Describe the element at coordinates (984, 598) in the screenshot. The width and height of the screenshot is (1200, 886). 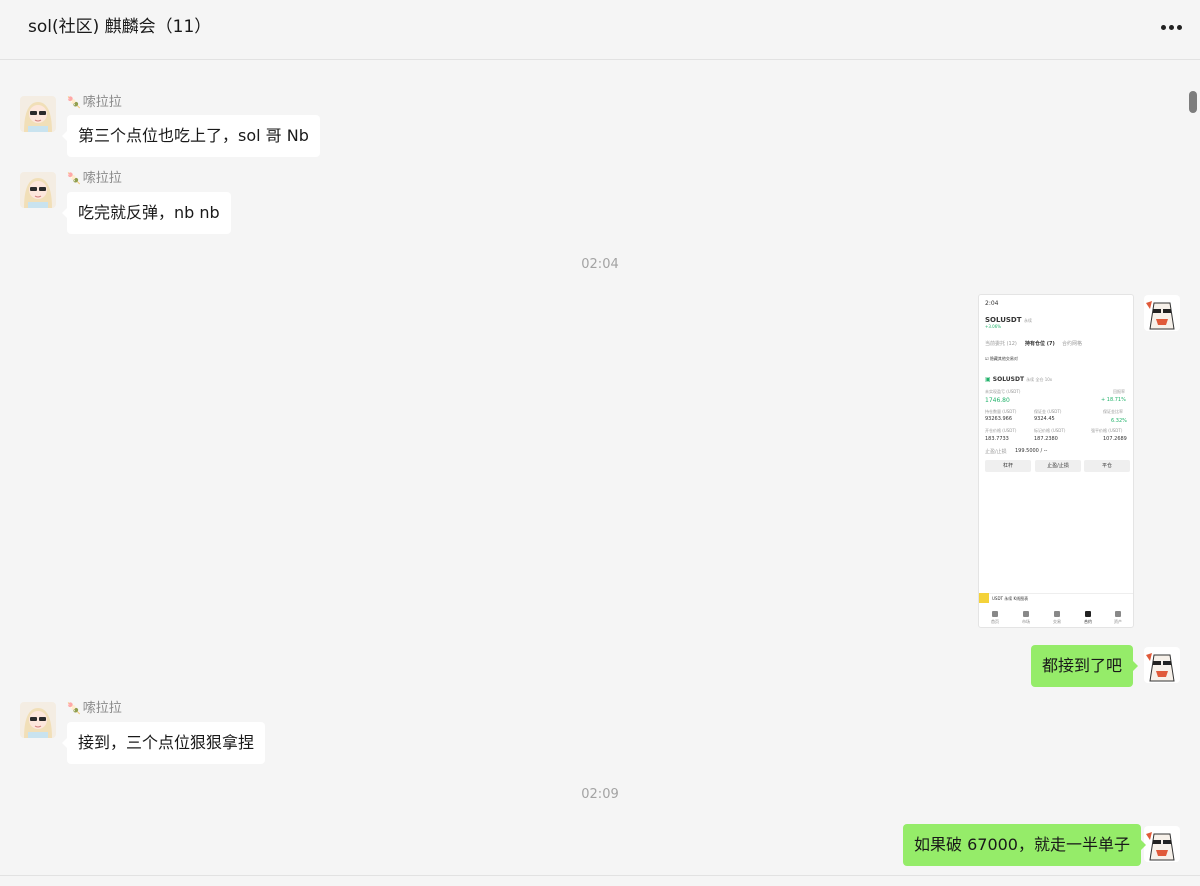
I see `footer-badge-icon` at that location.